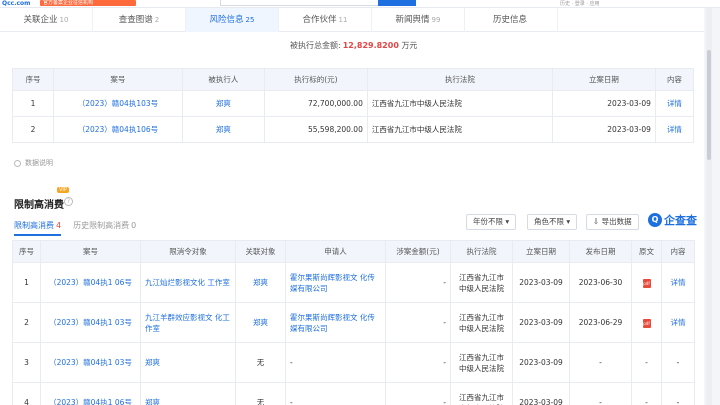 This screenshot has width=720, height=405. I want to click on site-header: Qcc.com 官方备案企业征信机构 历史 · 登录 · 应用, so click(360, 4).